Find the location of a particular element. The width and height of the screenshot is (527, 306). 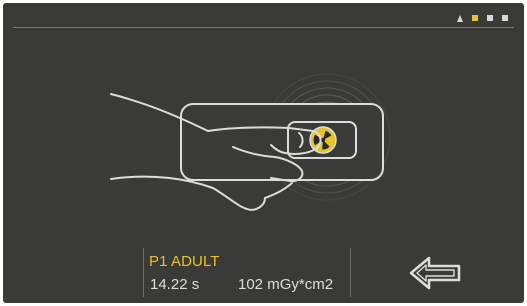

back-arrow-icon is located at coordinates (435, 273).